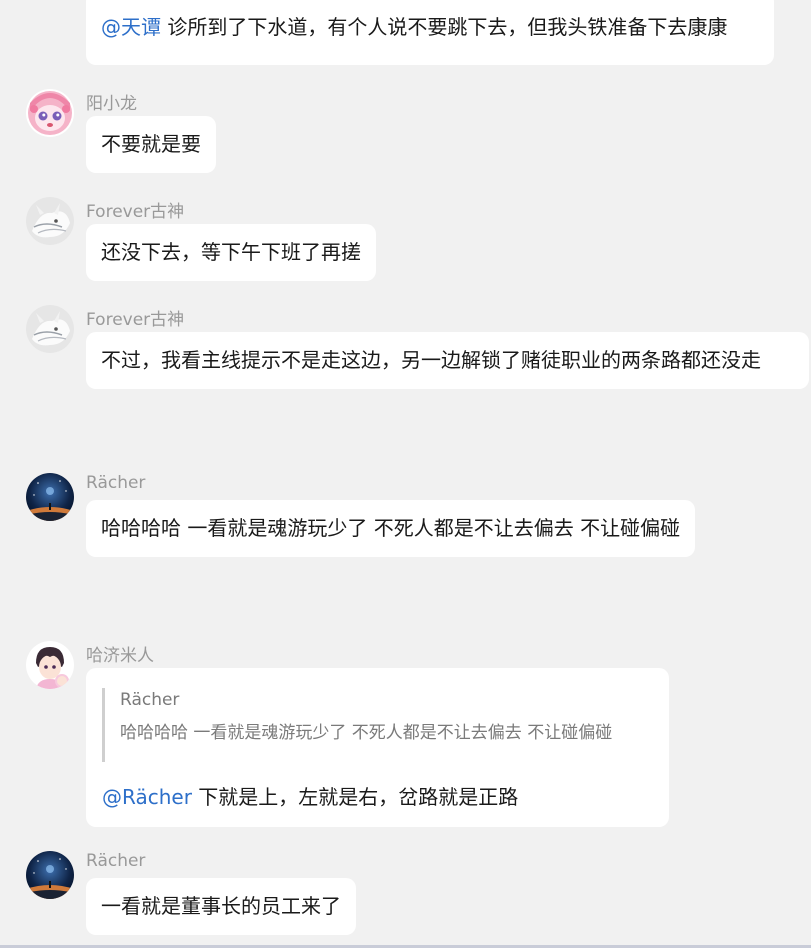 The width and height of the screenshot is (811, 948). I want to click on message-bubble: 哈哈哈哈 一看就是魂游玩少了 不死人都是不让去偏去 不让碰偏碰, so click(391, 528).